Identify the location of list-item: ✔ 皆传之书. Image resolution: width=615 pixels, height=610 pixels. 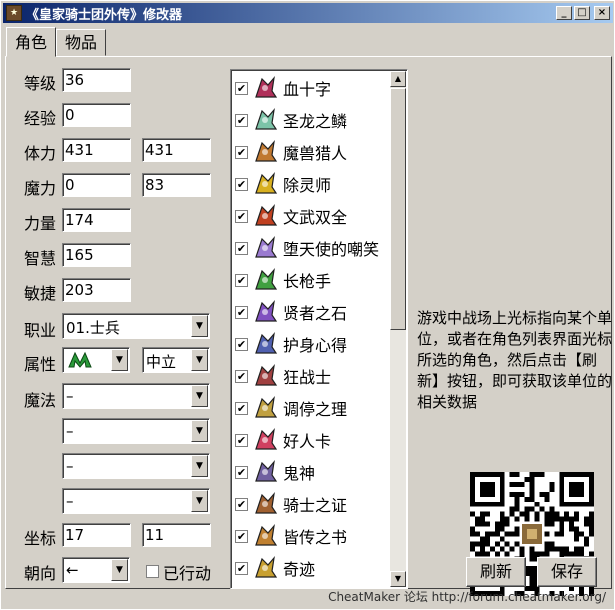
(291, 536).